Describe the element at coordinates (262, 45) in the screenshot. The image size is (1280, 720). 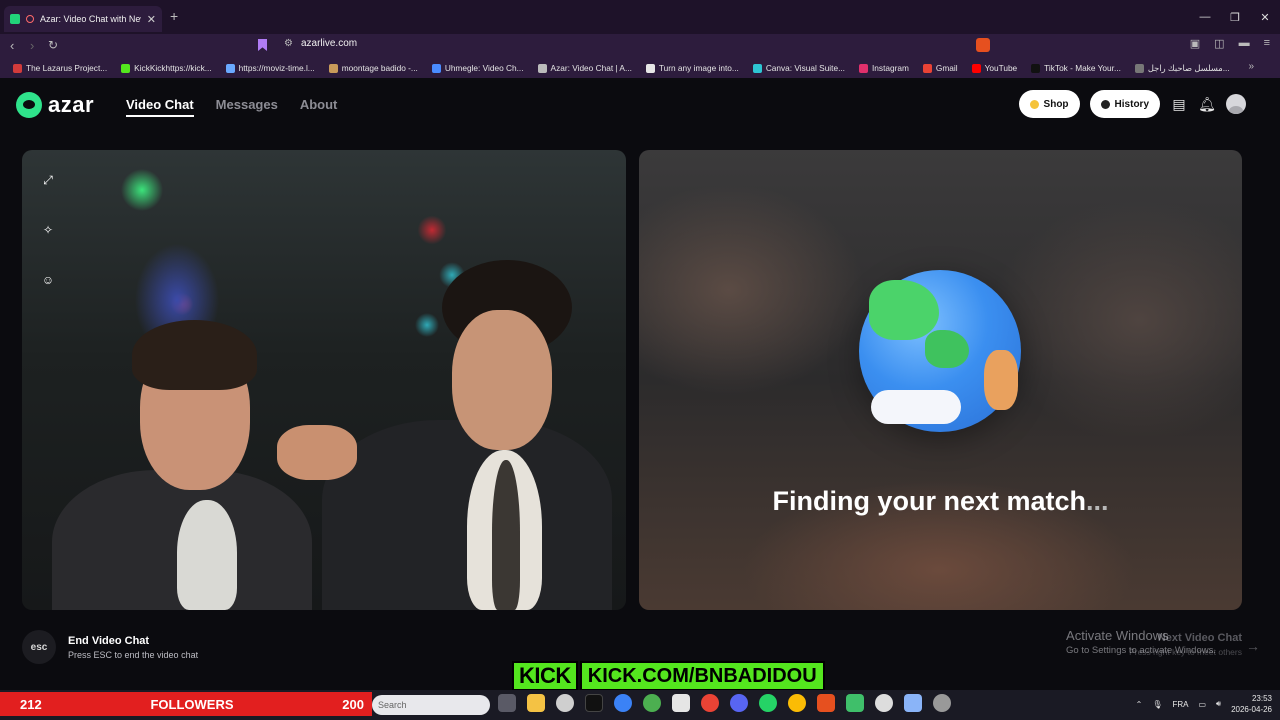
I see `bookmark-icon` at that location.